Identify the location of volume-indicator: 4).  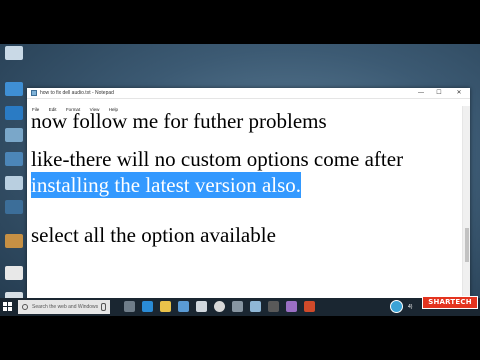
(410, 307).